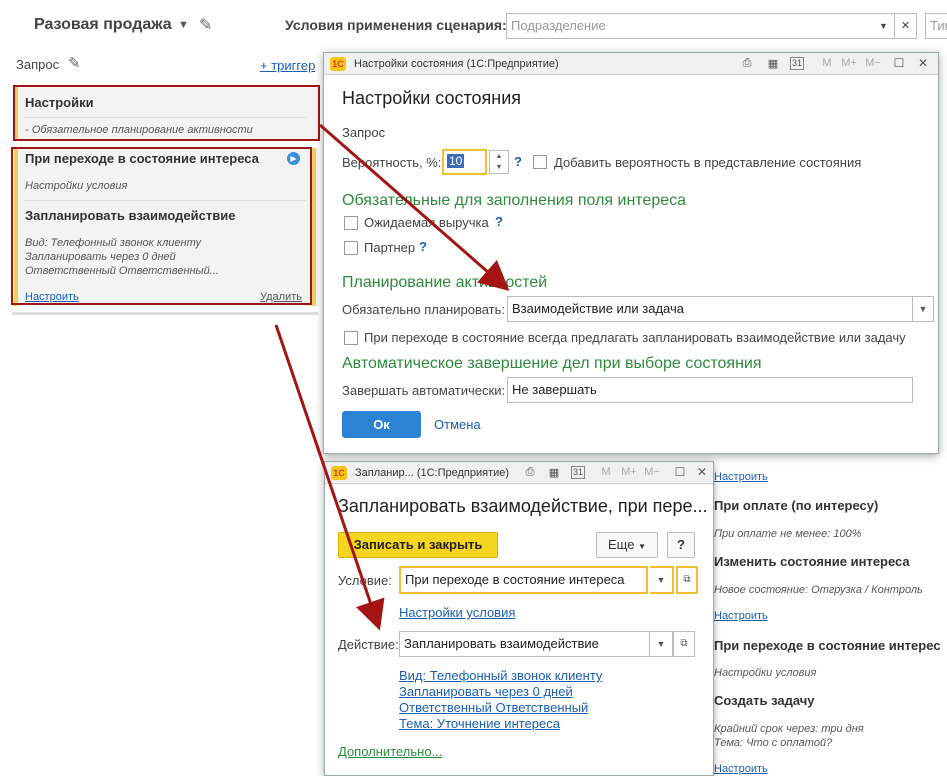 This screenshot has width=947, height=776. What do you see at coordinates (789, 729) in the screenshot?
I see `action-note: Крайний срок через: три дня` at bounding box center [789, 729].